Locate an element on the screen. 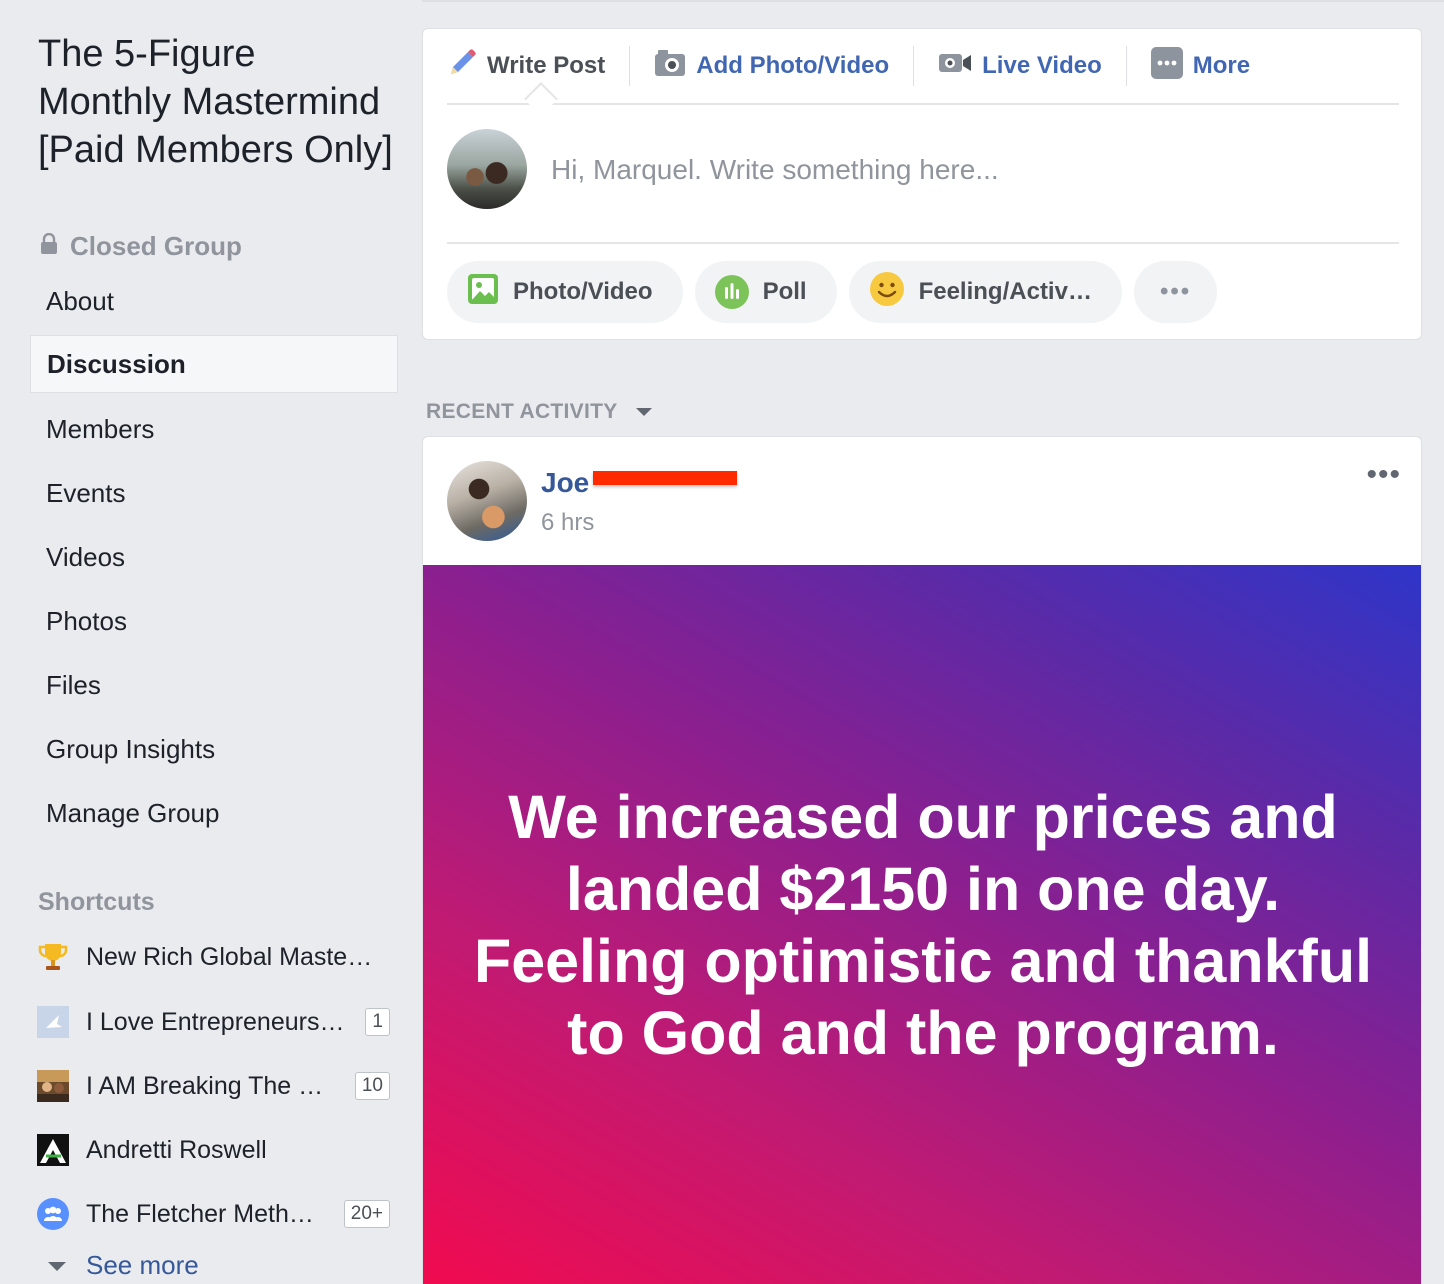 Image resolution: width=1444 pixels, height=1284 pixels. nav-item-group-insights: Group Insights is located at coordinates (214, 749).